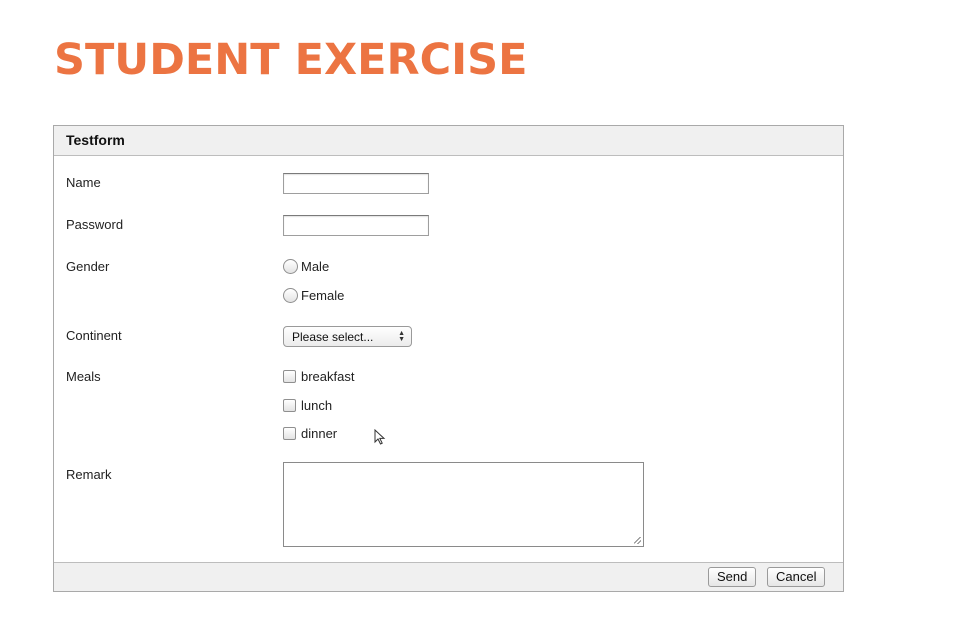 Image resolution: width=957 pixels, height=624 pixels. What do you see at coordinates (289, 405) in the screenshot?
I see `lunch-checkbox` at bounding box center [289, 405].